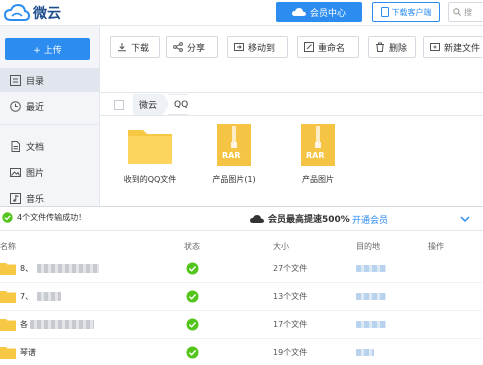 The height and width of the screenshot is (365, 483). Describe the element at coordinates (140, 48) in the screenshot. I see `download-label: 下载` at that location.